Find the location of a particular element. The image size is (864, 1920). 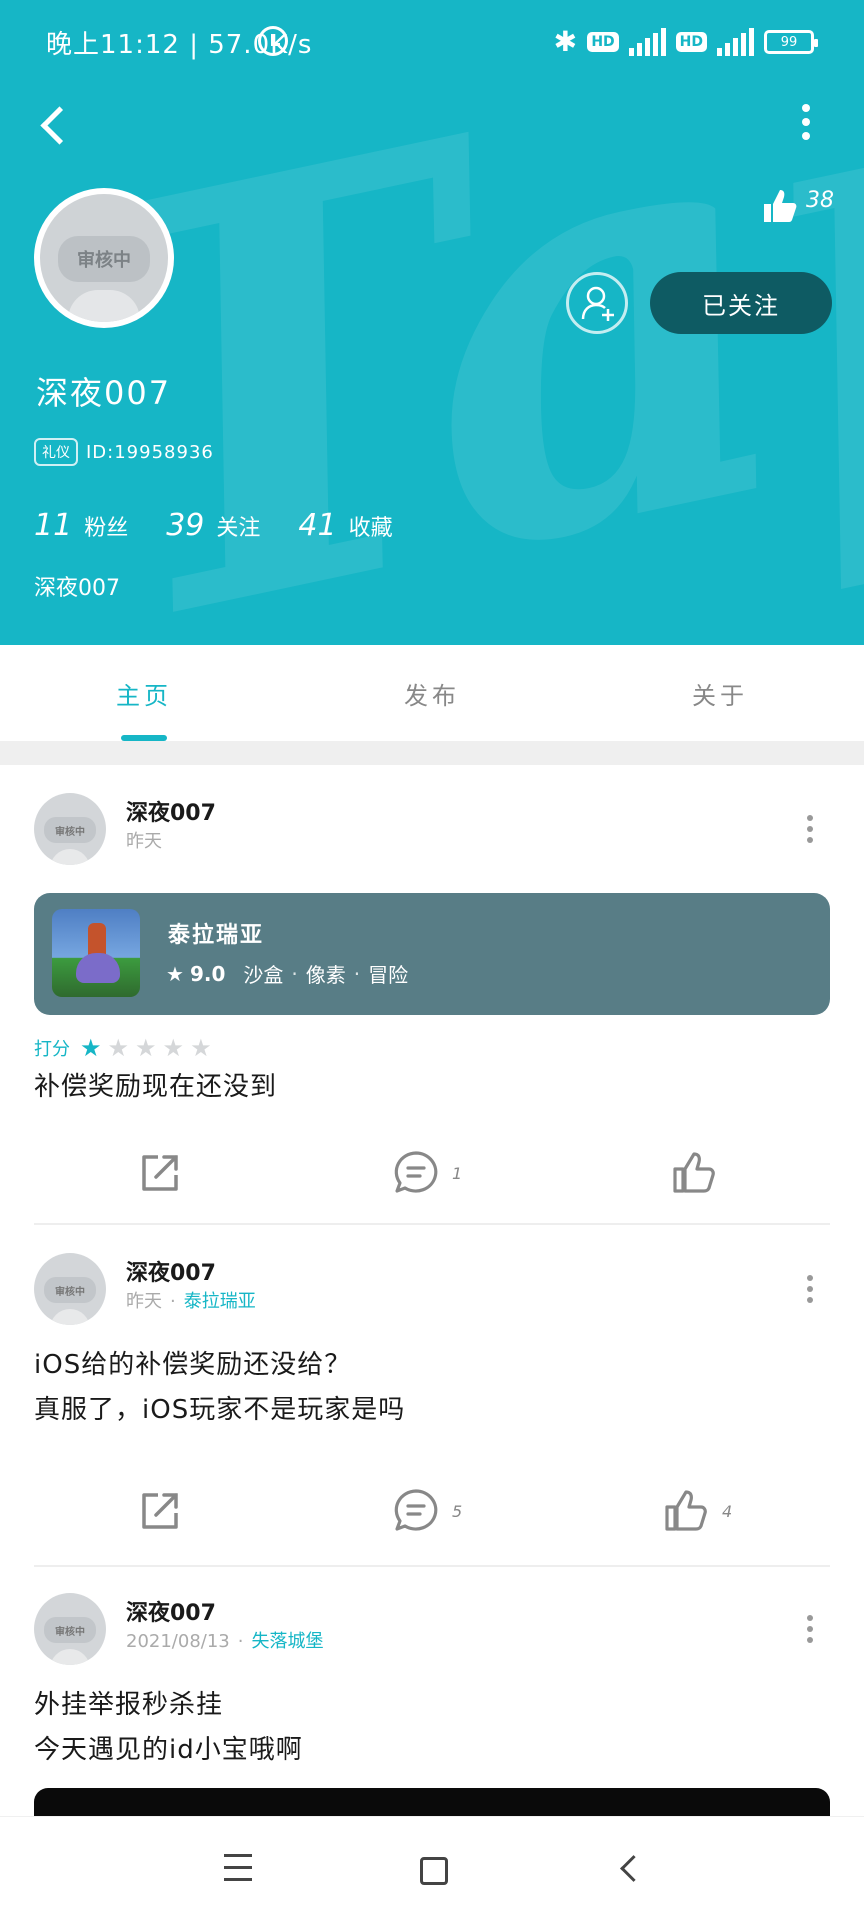

game-icon is located at coordinates (96, 953).